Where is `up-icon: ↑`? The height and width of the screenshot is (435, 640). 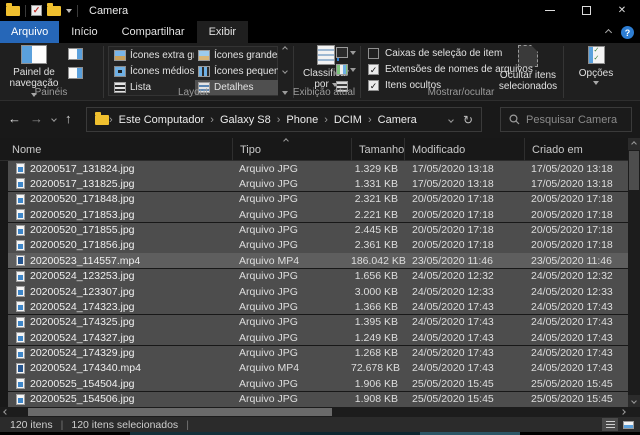
up-icon: ↑ is located at coordinates (68, 118).